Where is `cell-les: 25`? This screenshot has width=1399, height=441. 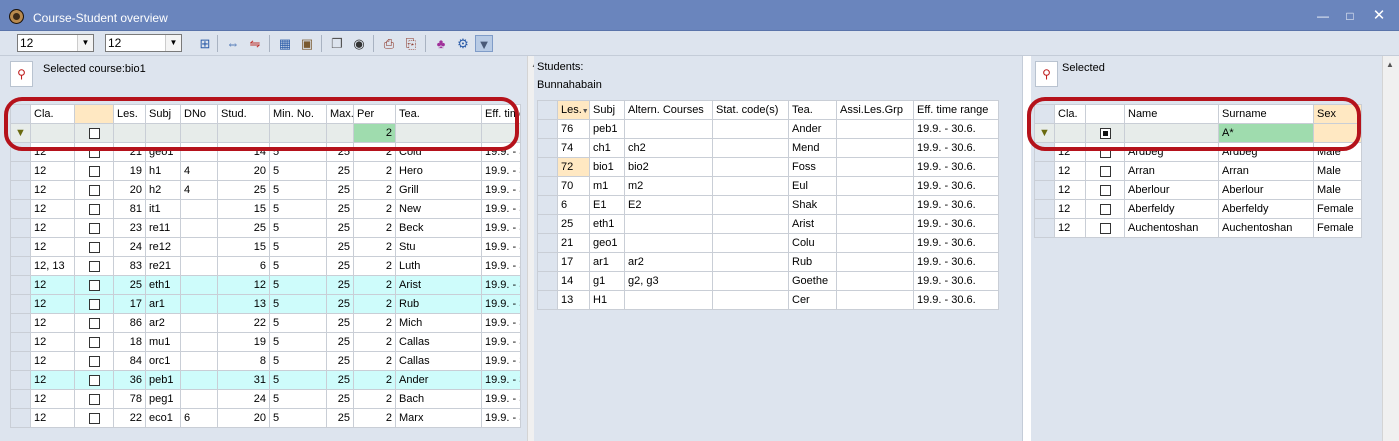 cell-les: 25 is located at coordinates (573, 224).